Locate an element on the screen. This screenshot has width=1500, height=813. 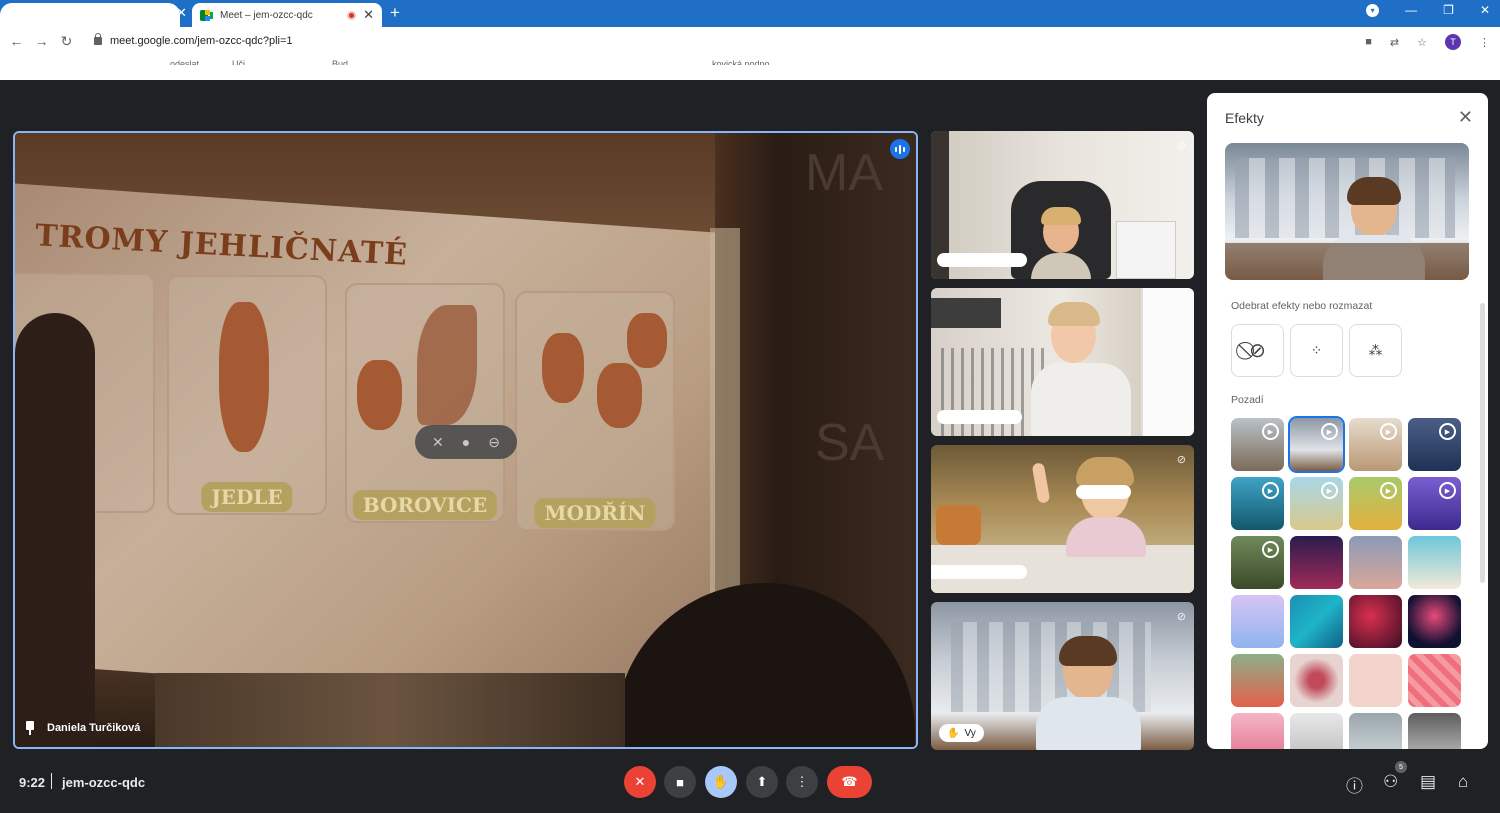
reload-icon: ↻ is located at coordinates (66, 41).